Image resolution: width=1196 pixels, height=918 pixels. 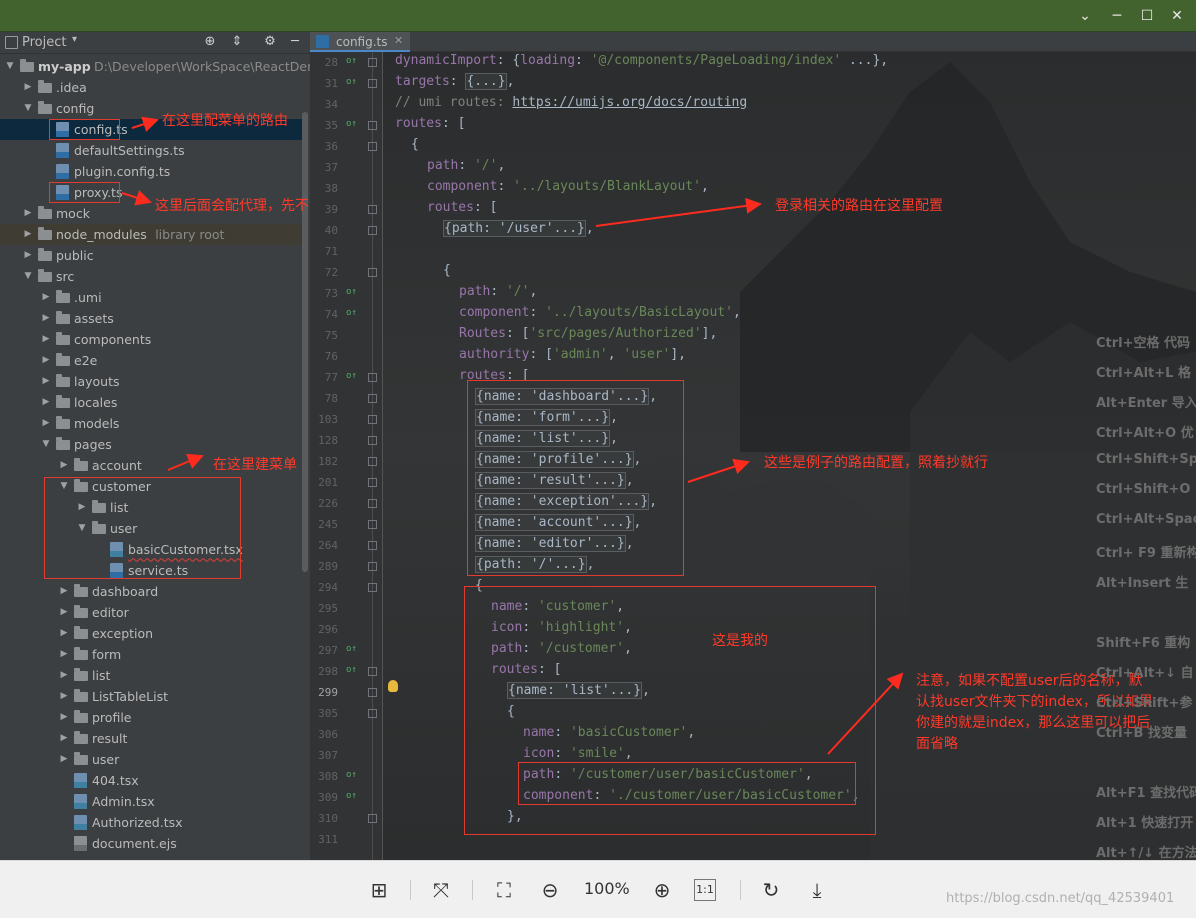 I want to click on tree-item-dashboard: ▶ dashboard, so click(x=151, y=591).